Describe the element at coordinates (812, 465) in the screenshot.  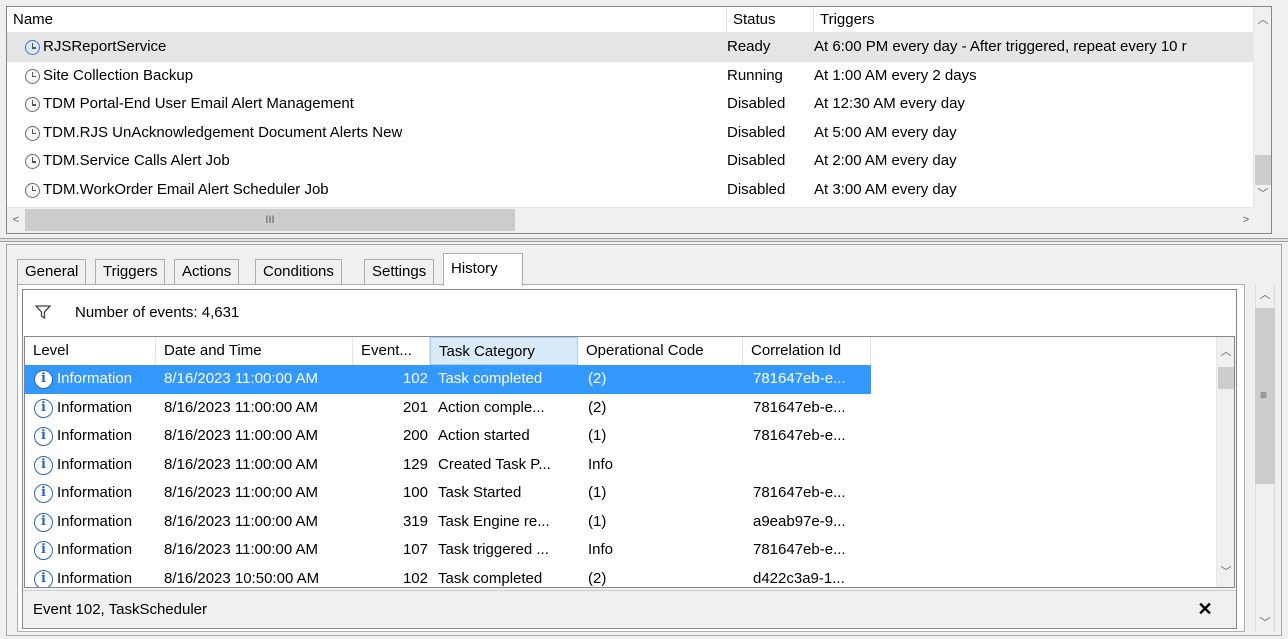
I see `event-correlation-id` at that location.